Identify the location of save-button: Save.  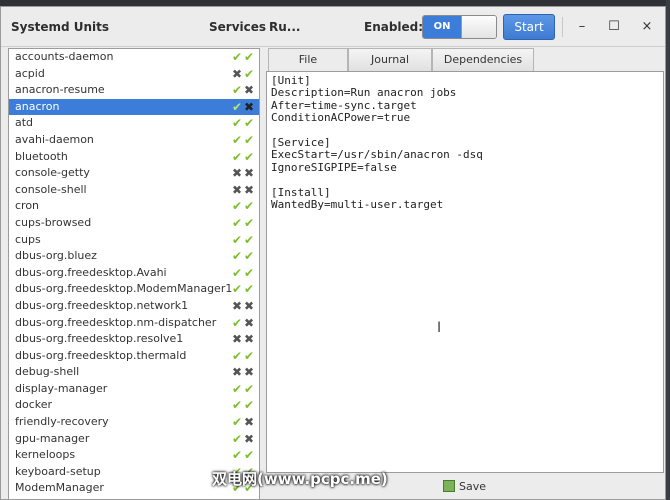
(473, 487).